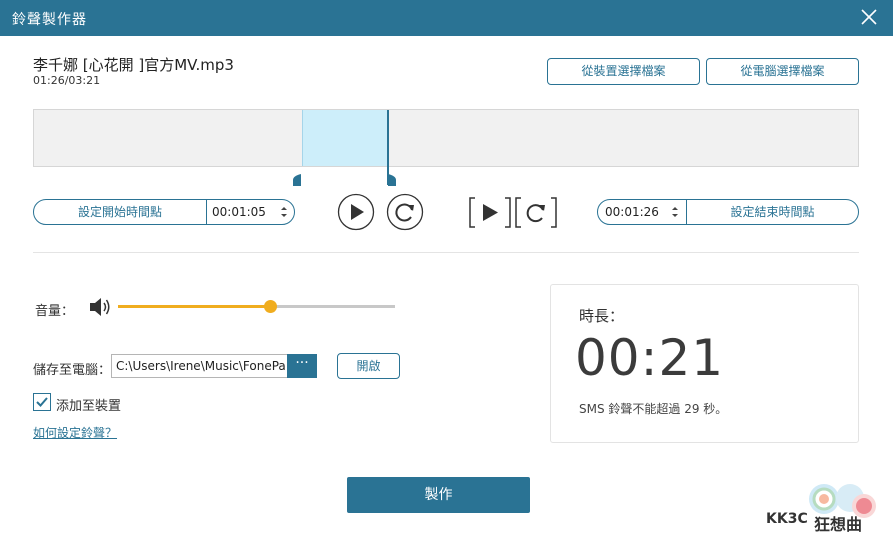 Image resolution: width=893 pixels, height=541 pixels. Describe the element at coordinates (199, 366) in the screenshot. I see `save-path-field: C:\Users\Irene\Music\FonePa` at that location.